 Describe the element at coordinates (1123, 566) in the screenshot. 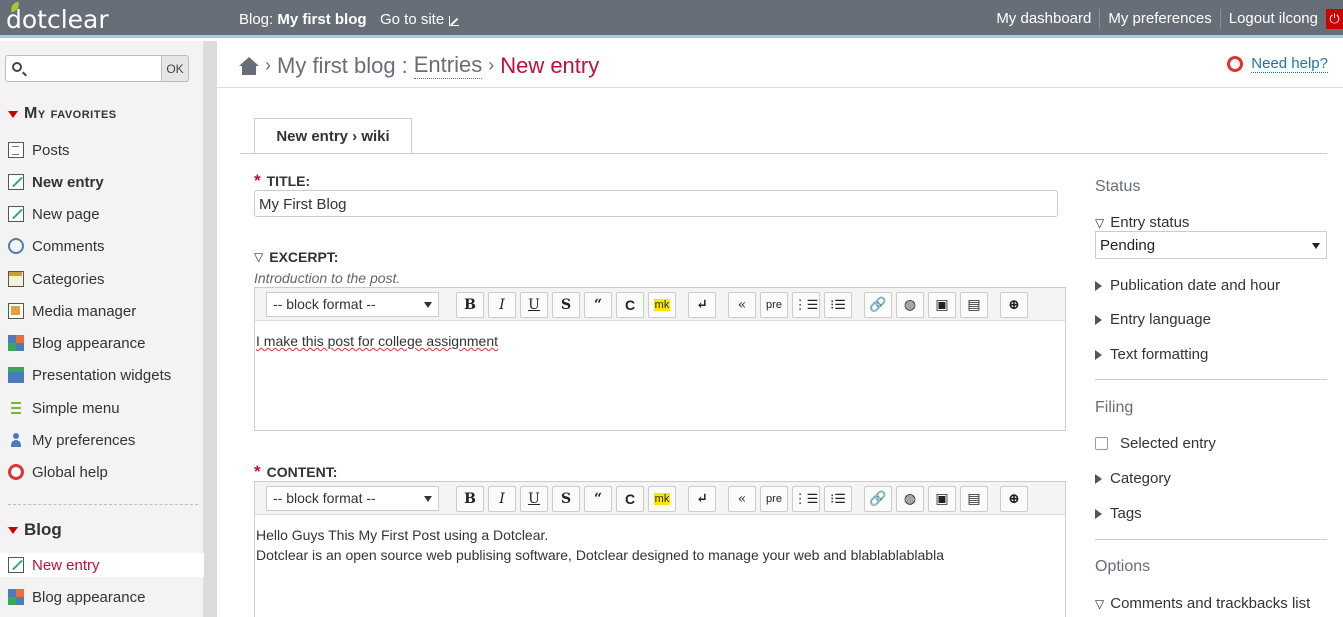

I see `options-heading: Options` at that location.